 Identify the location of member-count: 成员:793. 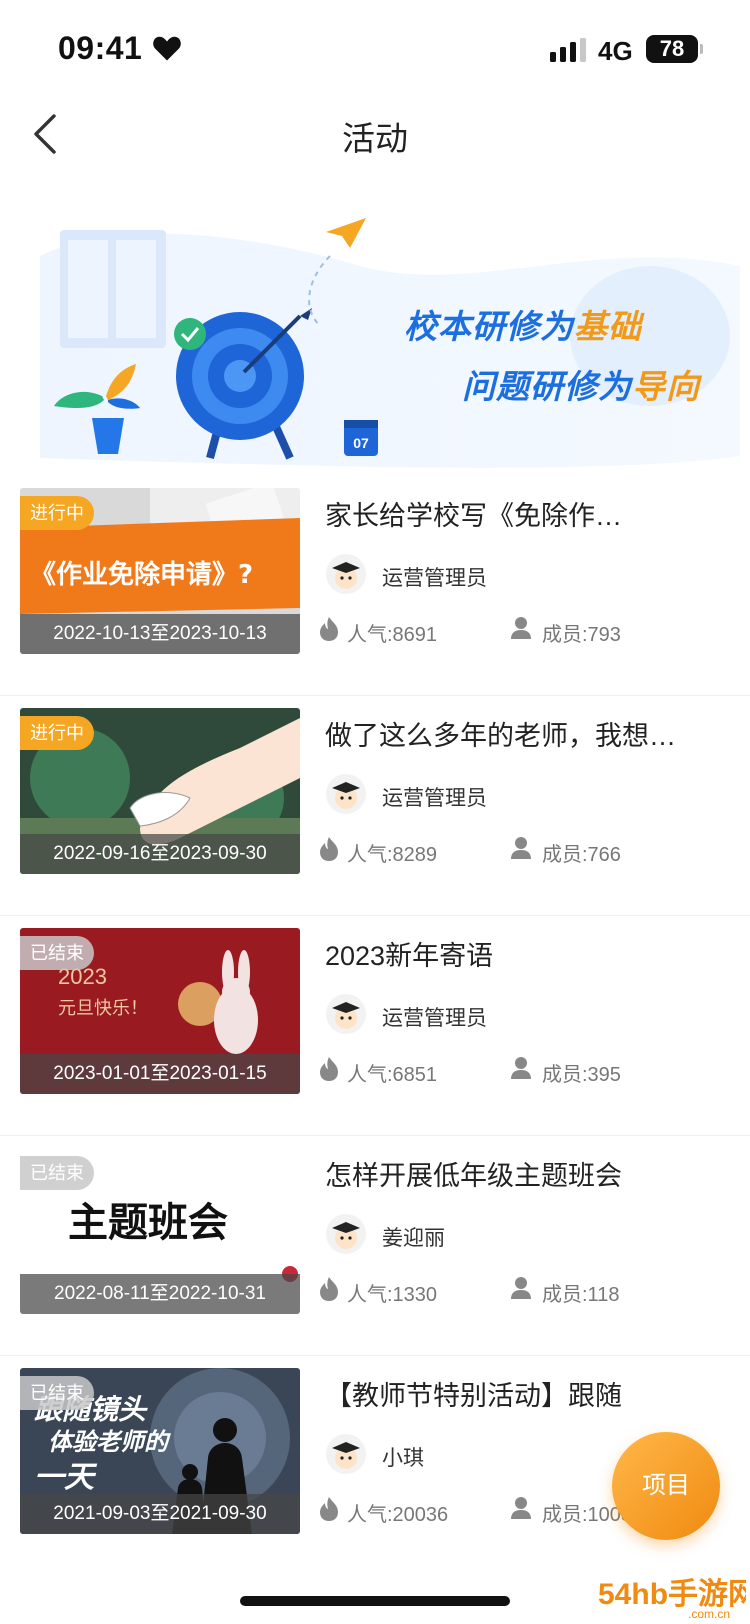
(581, 635).